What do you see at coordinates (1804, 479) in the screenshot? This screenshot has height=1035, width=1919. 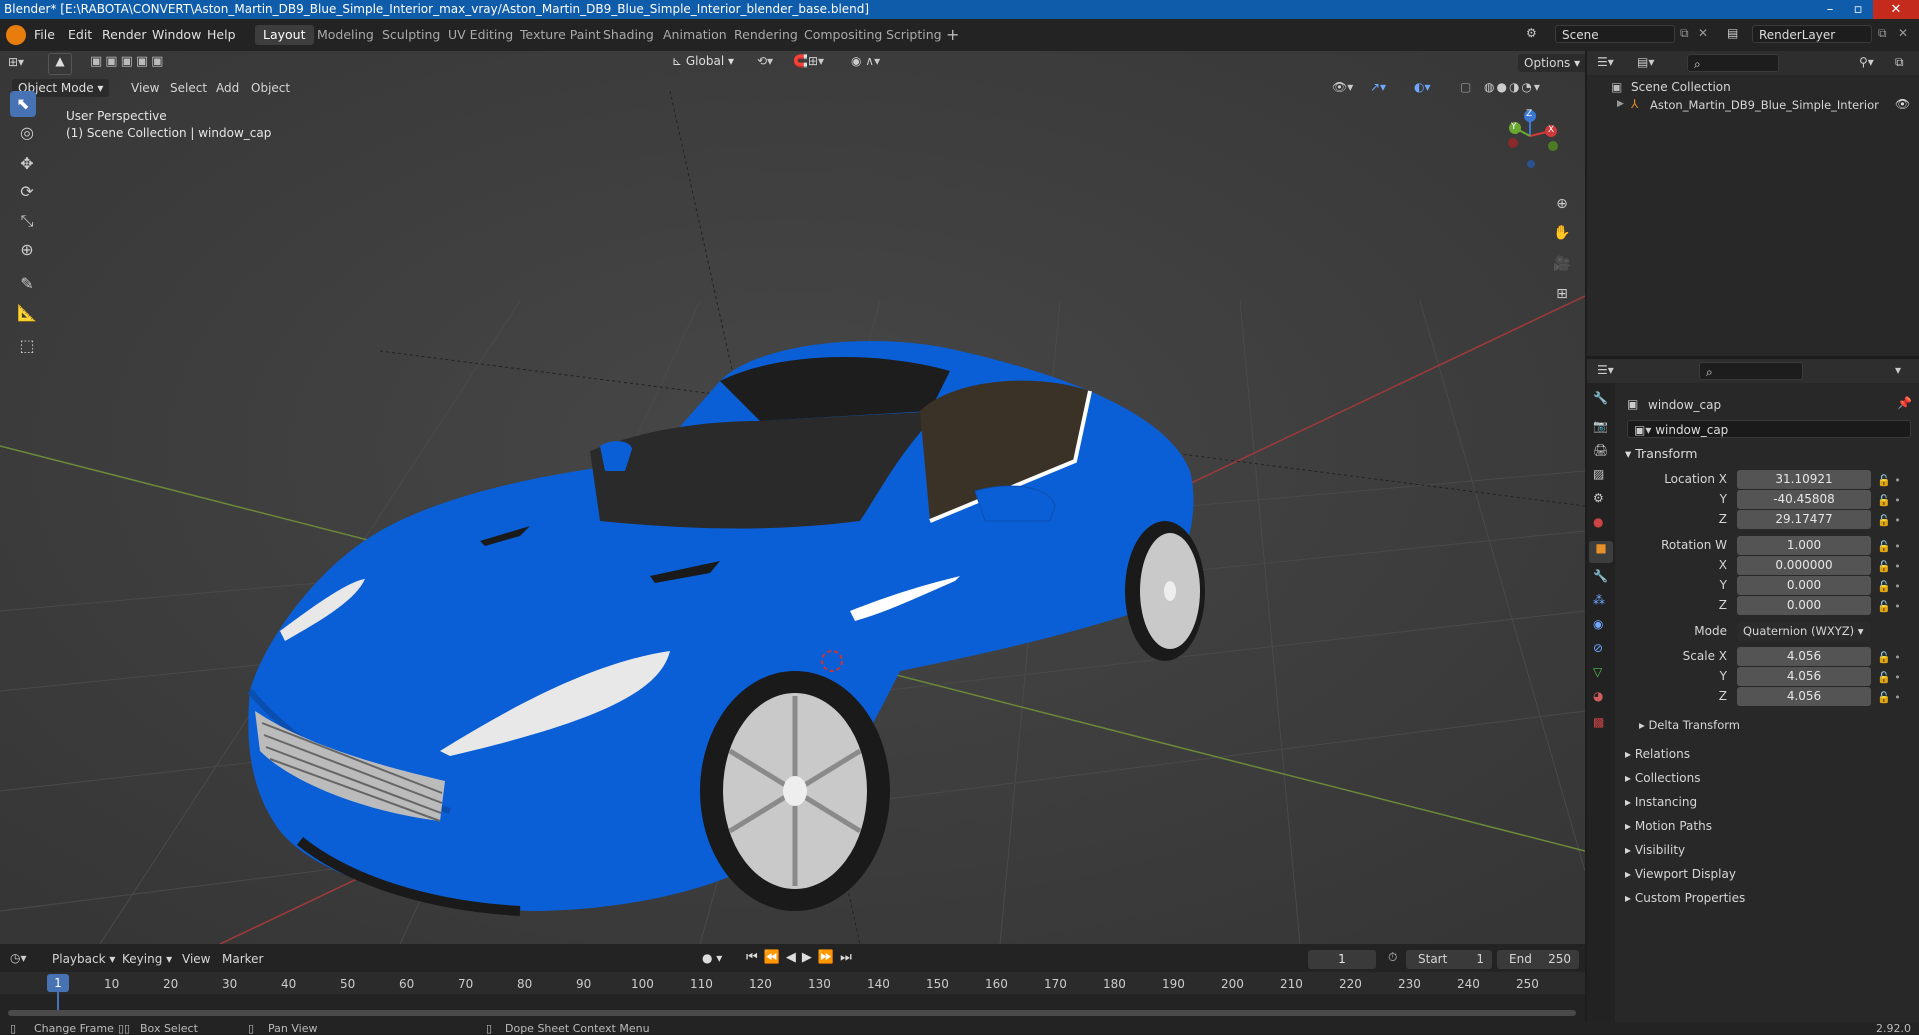 I see `location-x-field: 31.10921` at bounding box center [1804, 479].